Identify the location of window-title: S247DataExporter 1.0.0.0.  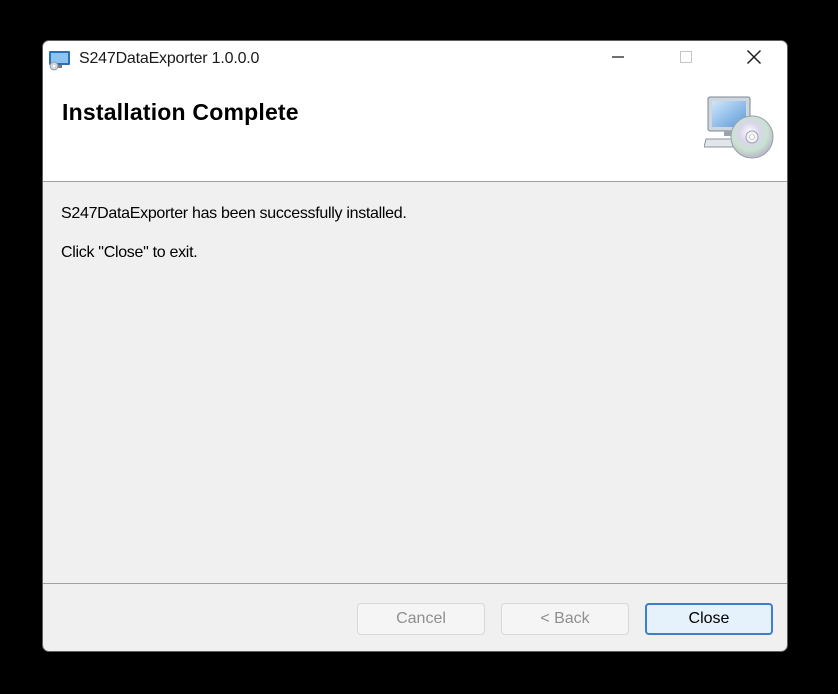
(169, 58).